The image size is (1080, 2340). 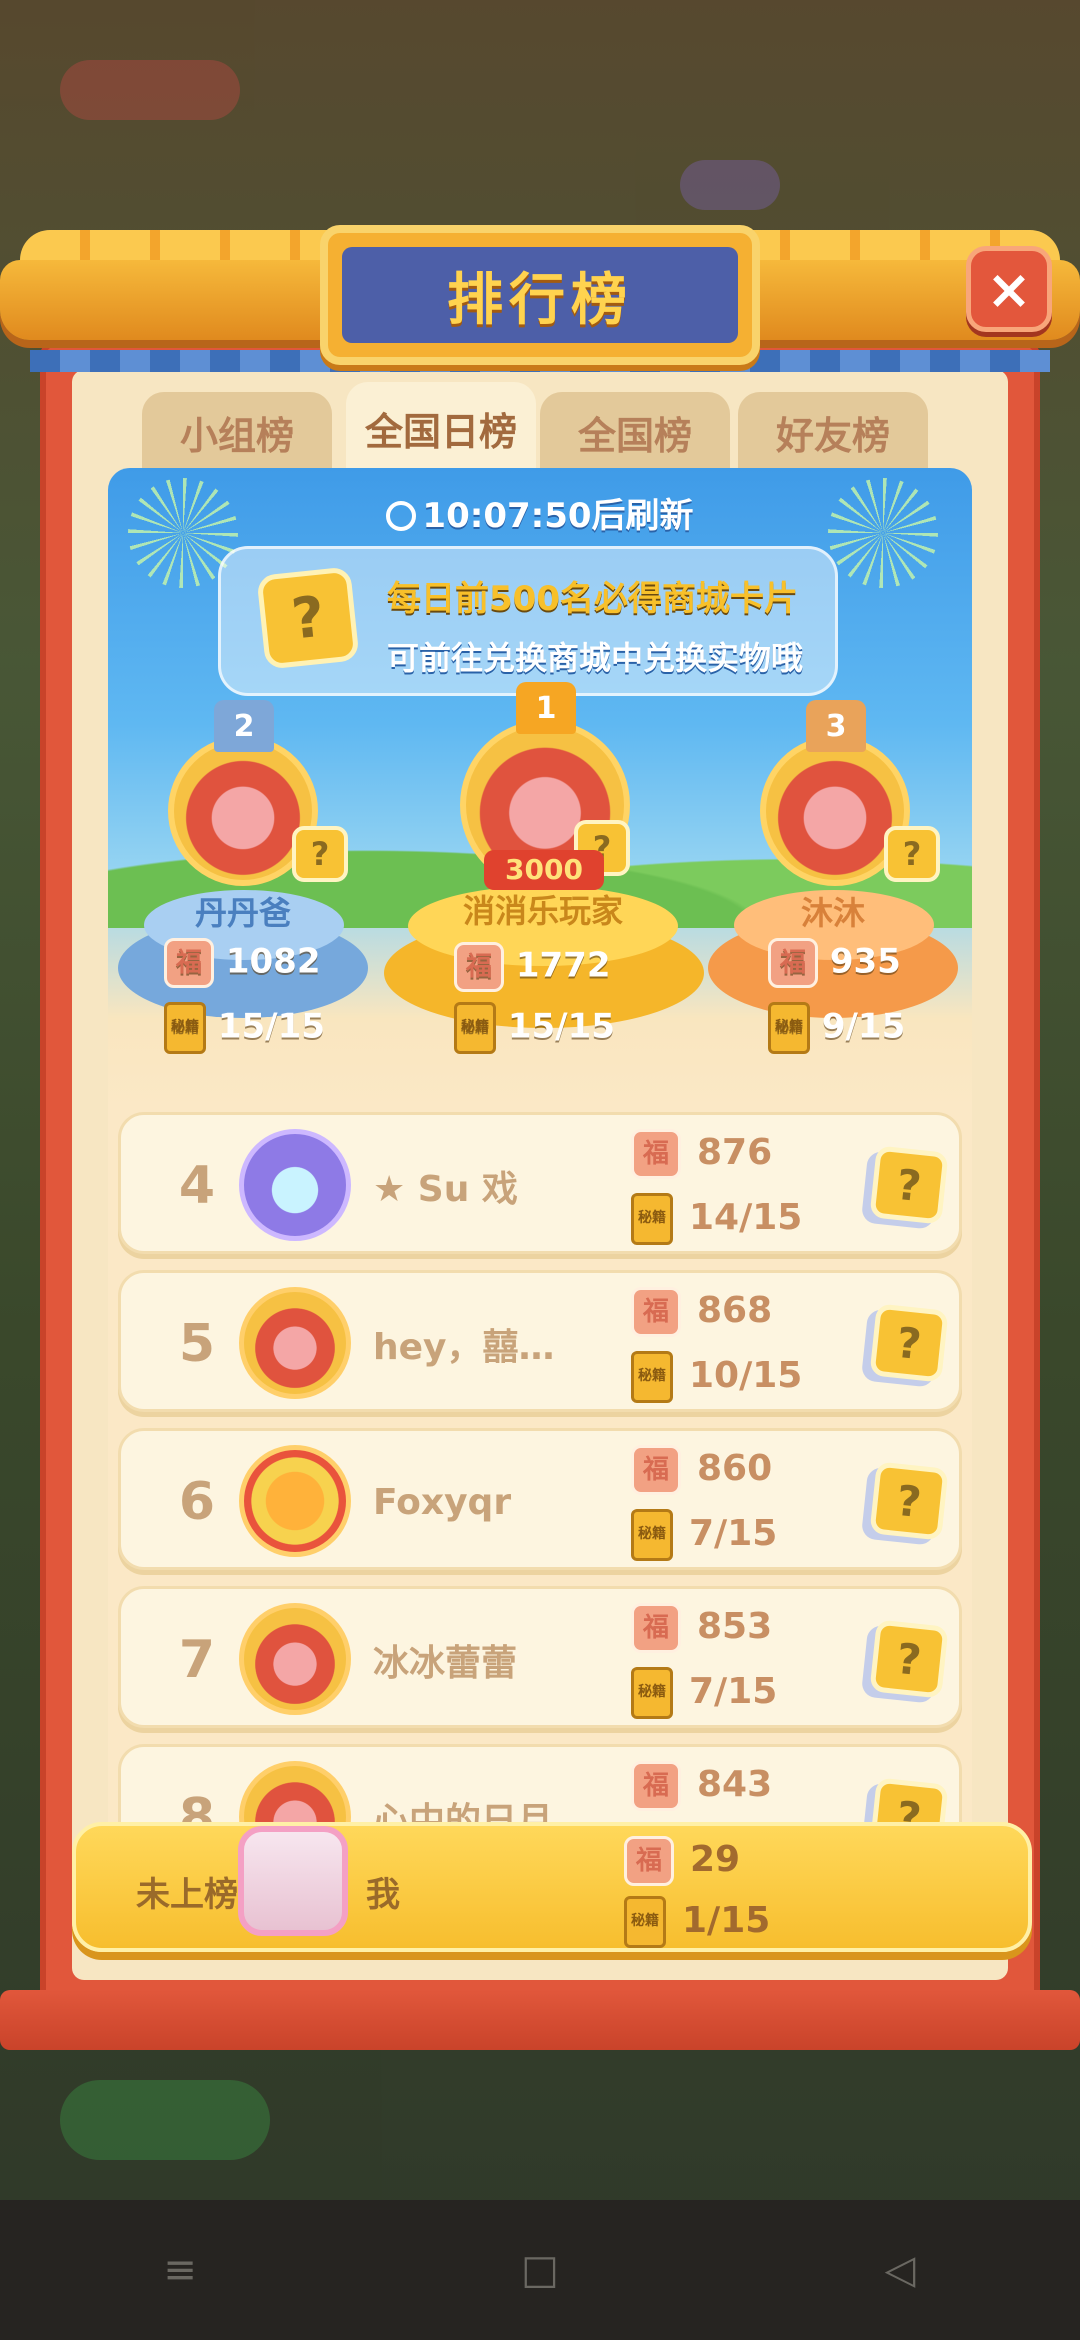 I want to click on back-icon: ◁, so click(x=900, y=2270).